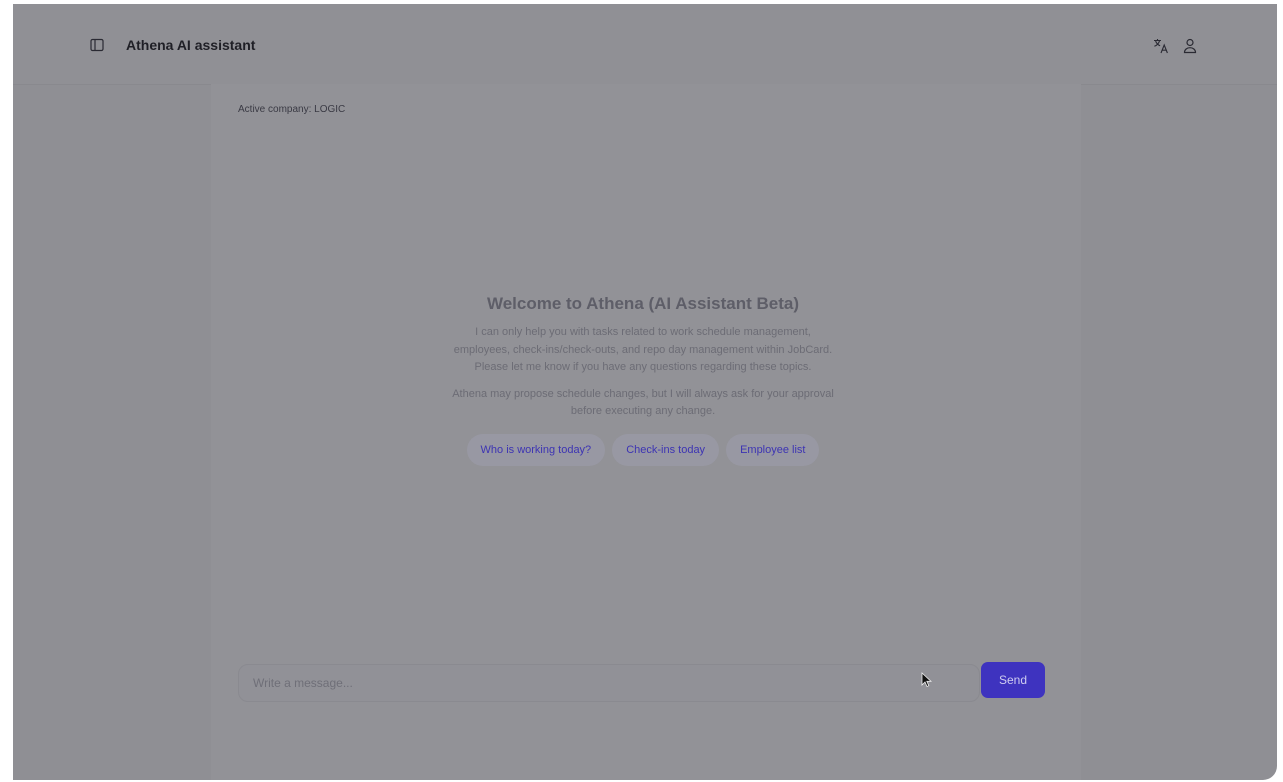 The image size is (1283, 782). I want to click on translate-icon, so click(1161, 46).